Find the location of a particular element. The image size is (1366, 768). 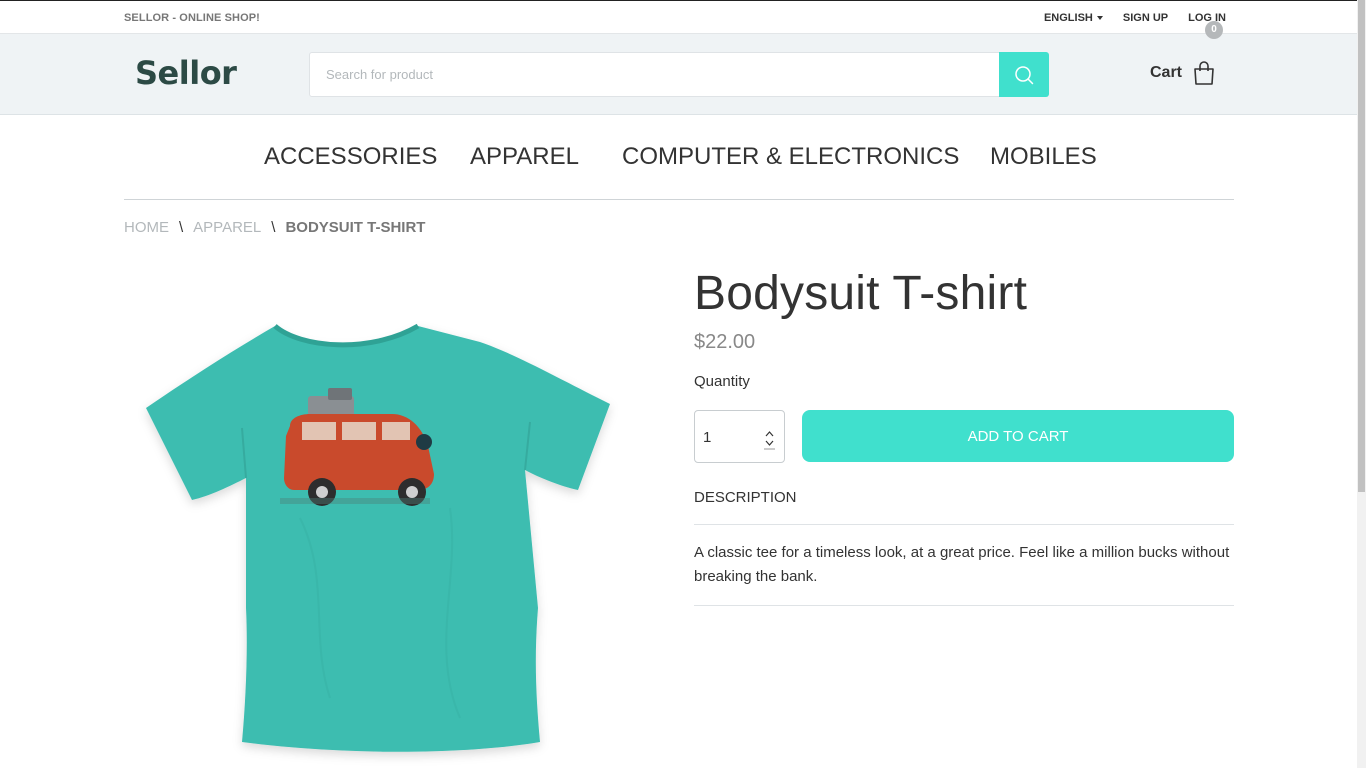

site-logo: Sellor is located at coordinates (186, 73).